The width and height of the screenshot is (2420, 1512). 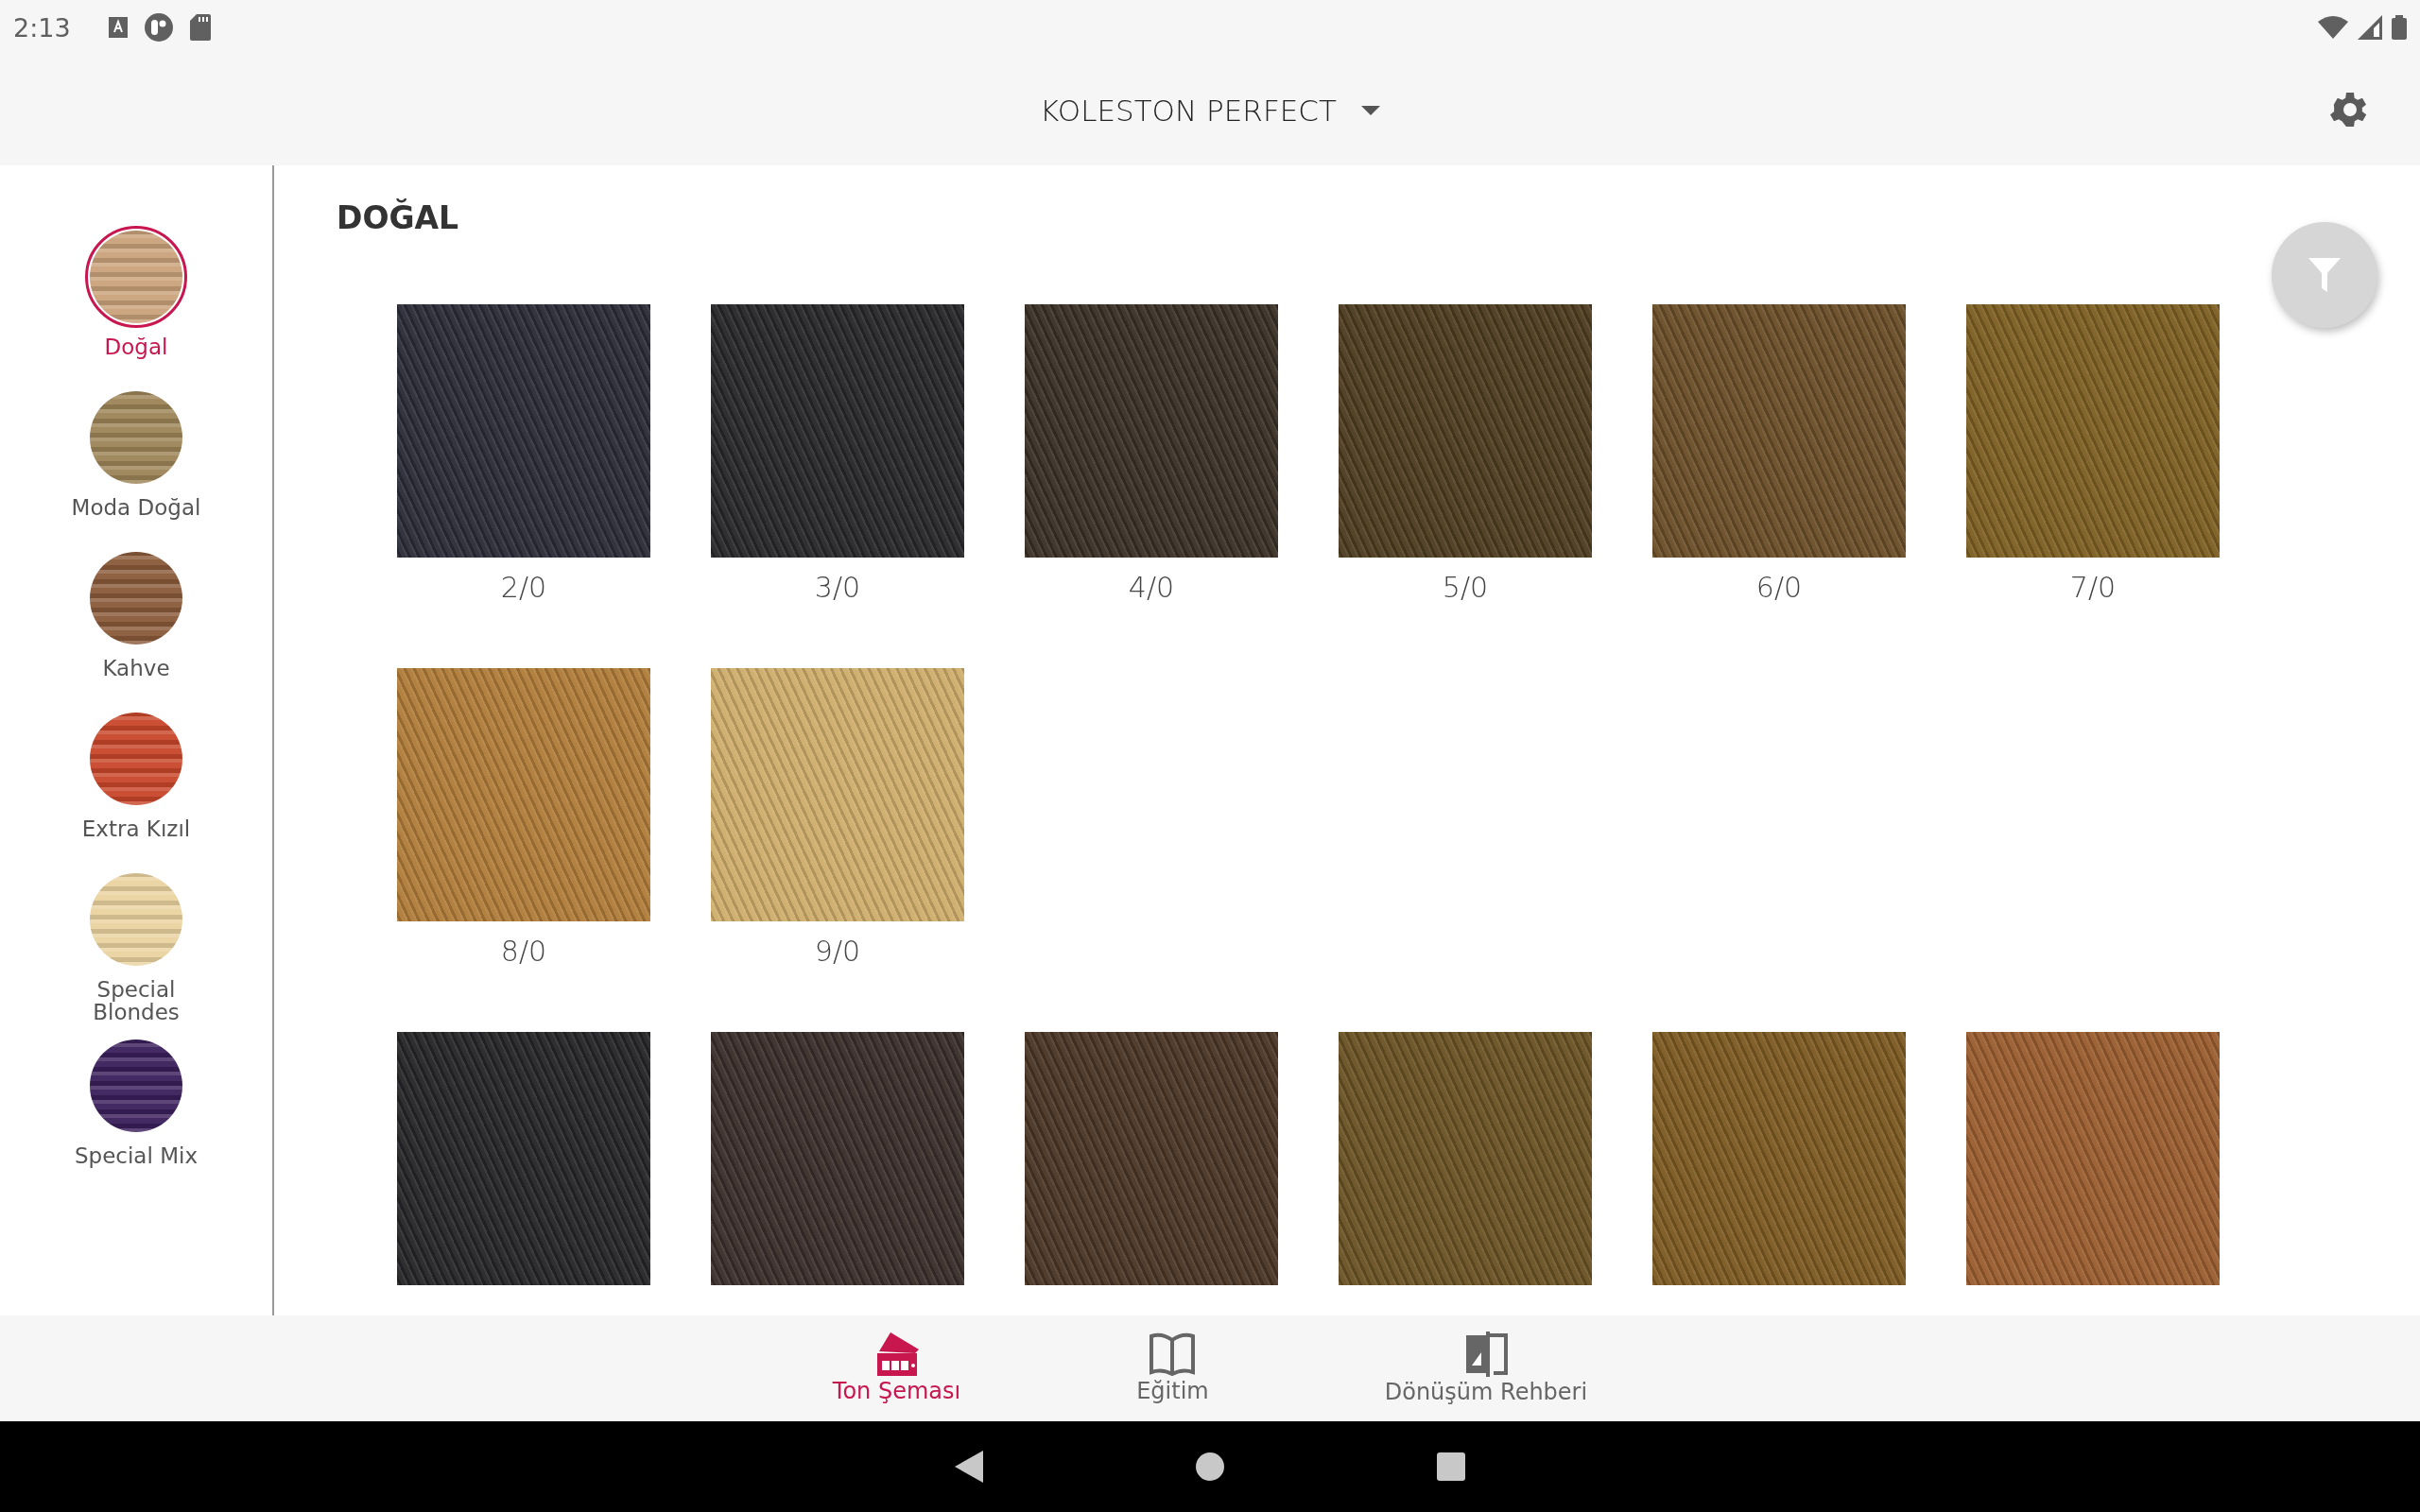 I want to click on category-label: Doğal, so click(x=136, y=346).